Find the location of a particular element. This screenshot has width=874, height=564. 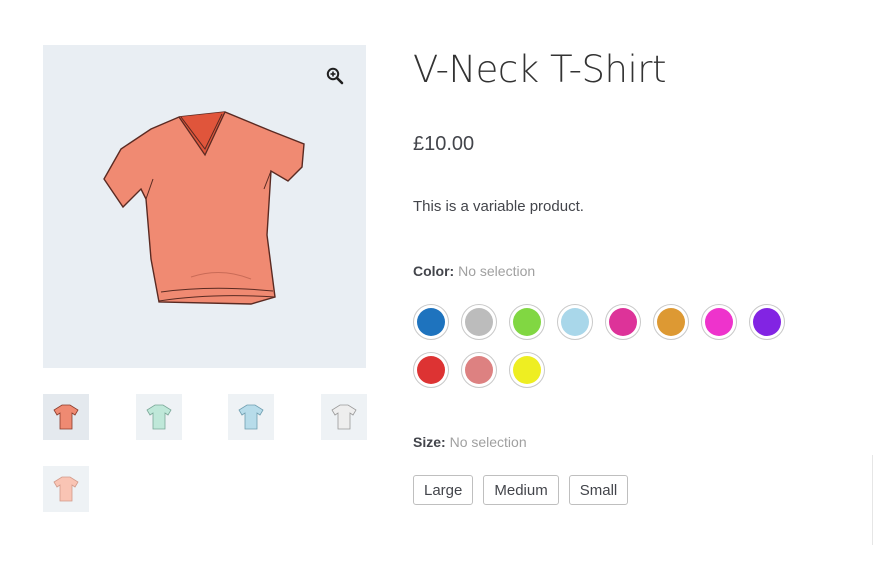

product-price: £10.00 is located at coordinates (444, 144).